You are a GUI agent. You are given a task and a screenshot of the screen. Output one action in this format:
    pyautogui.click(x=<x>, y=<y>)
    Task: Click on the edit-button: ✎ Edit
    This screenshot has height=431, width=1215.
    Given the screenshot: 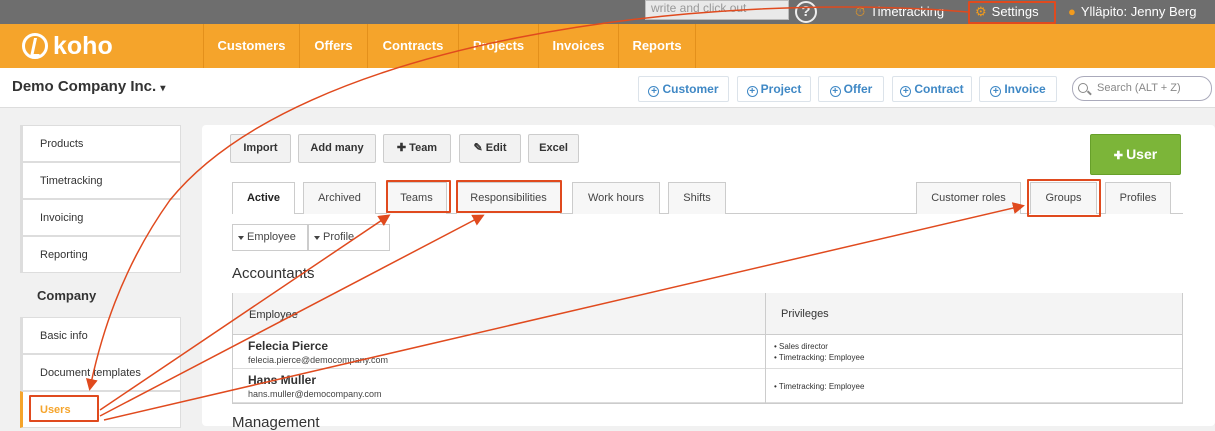 What is the action you would take?
    pyautogui.click(x=490, y=148)
    